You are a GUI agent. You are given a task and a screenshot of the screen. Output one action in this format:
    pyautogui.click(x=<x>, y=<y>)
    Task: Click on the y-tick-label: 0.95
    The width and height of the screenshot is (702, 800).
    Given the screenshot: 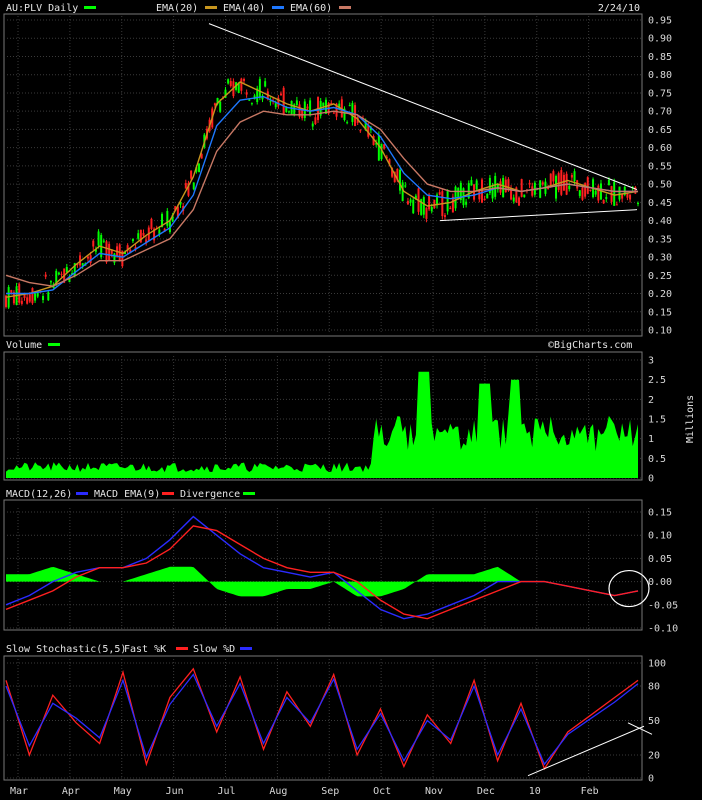 What is the action you would take?
    pyautogui.click(x=660, y=21)
    